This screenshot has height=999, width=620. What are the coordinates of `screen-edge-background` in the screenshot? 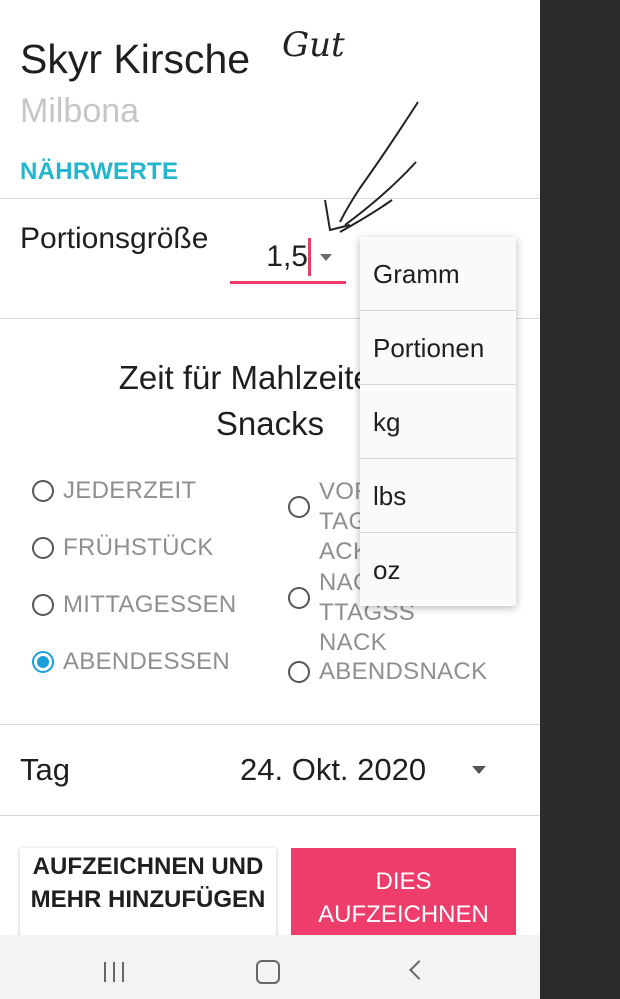 It's located at (580, 499).